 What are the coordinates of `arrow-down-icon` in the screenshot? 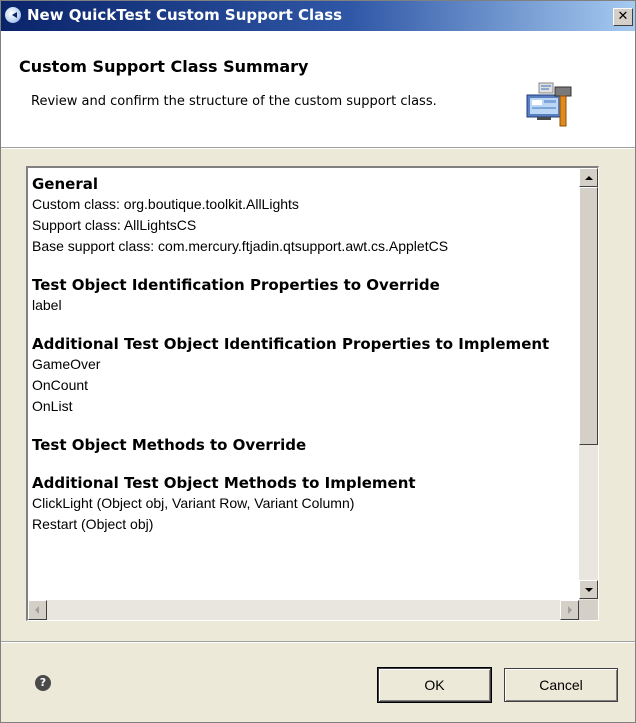 It's located at (589, 590).